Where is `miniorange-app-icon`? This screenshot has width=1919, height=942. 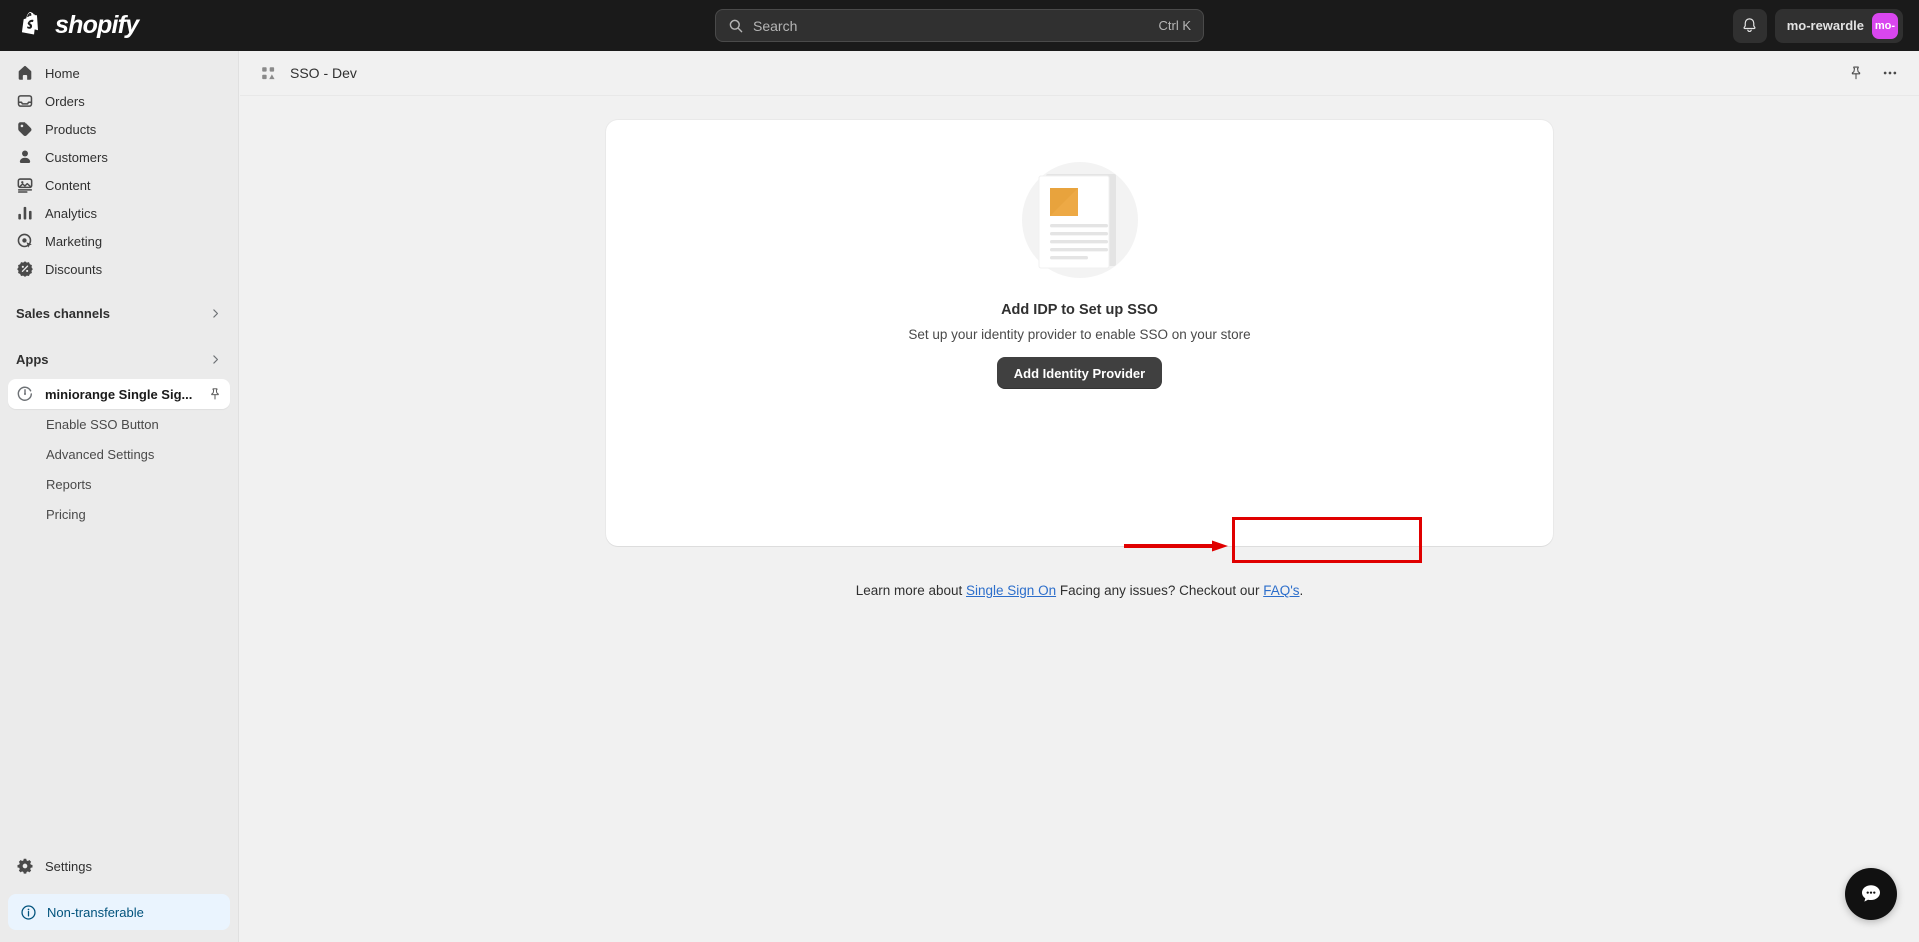 miniorange-app-icon is located at coordinates (25, 393).